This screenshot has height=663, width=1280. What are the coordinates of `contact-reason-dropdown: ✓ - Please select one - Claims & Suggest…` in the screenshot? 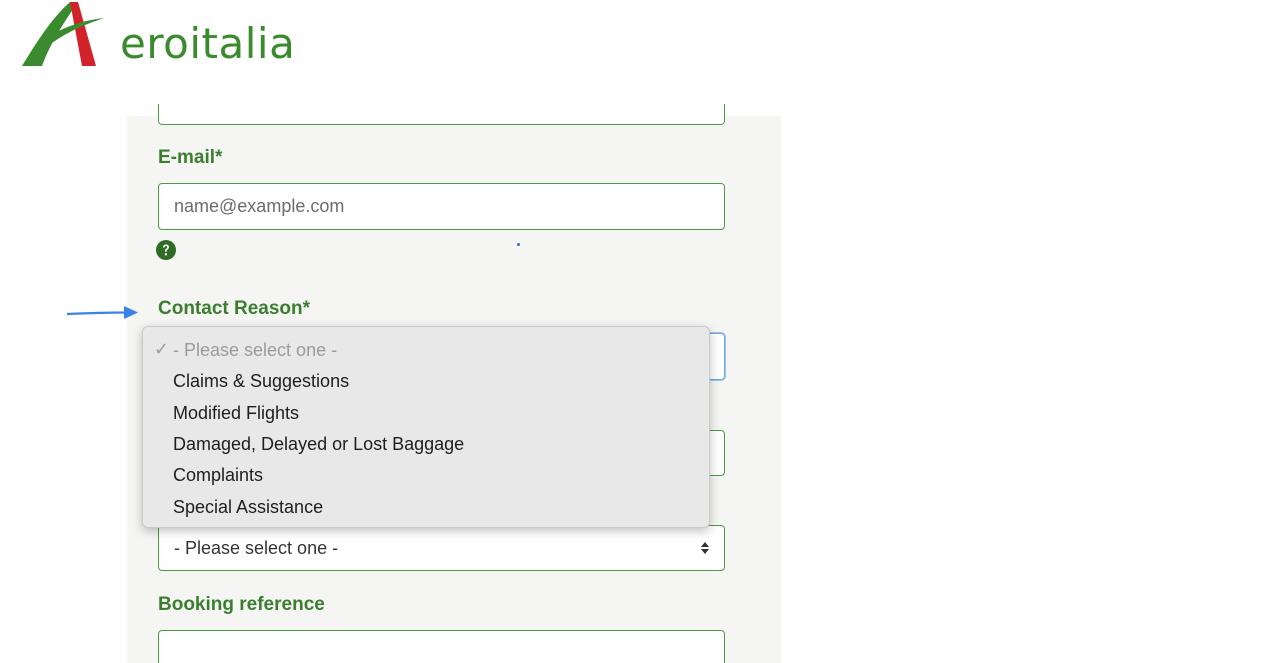 It's located at (426, 427).